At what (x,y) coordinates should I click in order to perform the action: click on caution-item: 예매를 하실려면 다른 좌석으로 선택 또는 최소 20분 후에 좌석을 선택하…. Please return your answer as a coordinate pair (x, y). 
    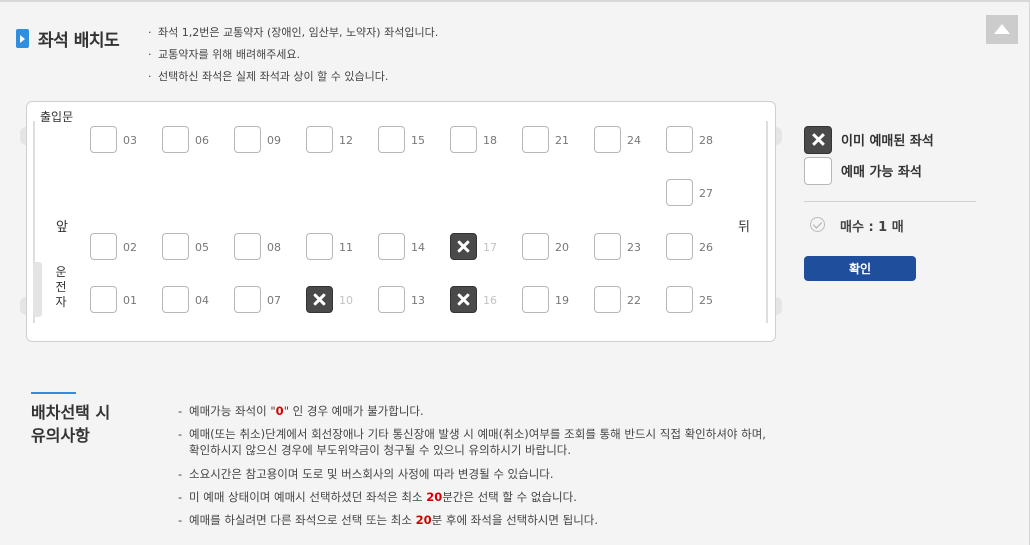
    Looking at the image, I should click on (472, 520).